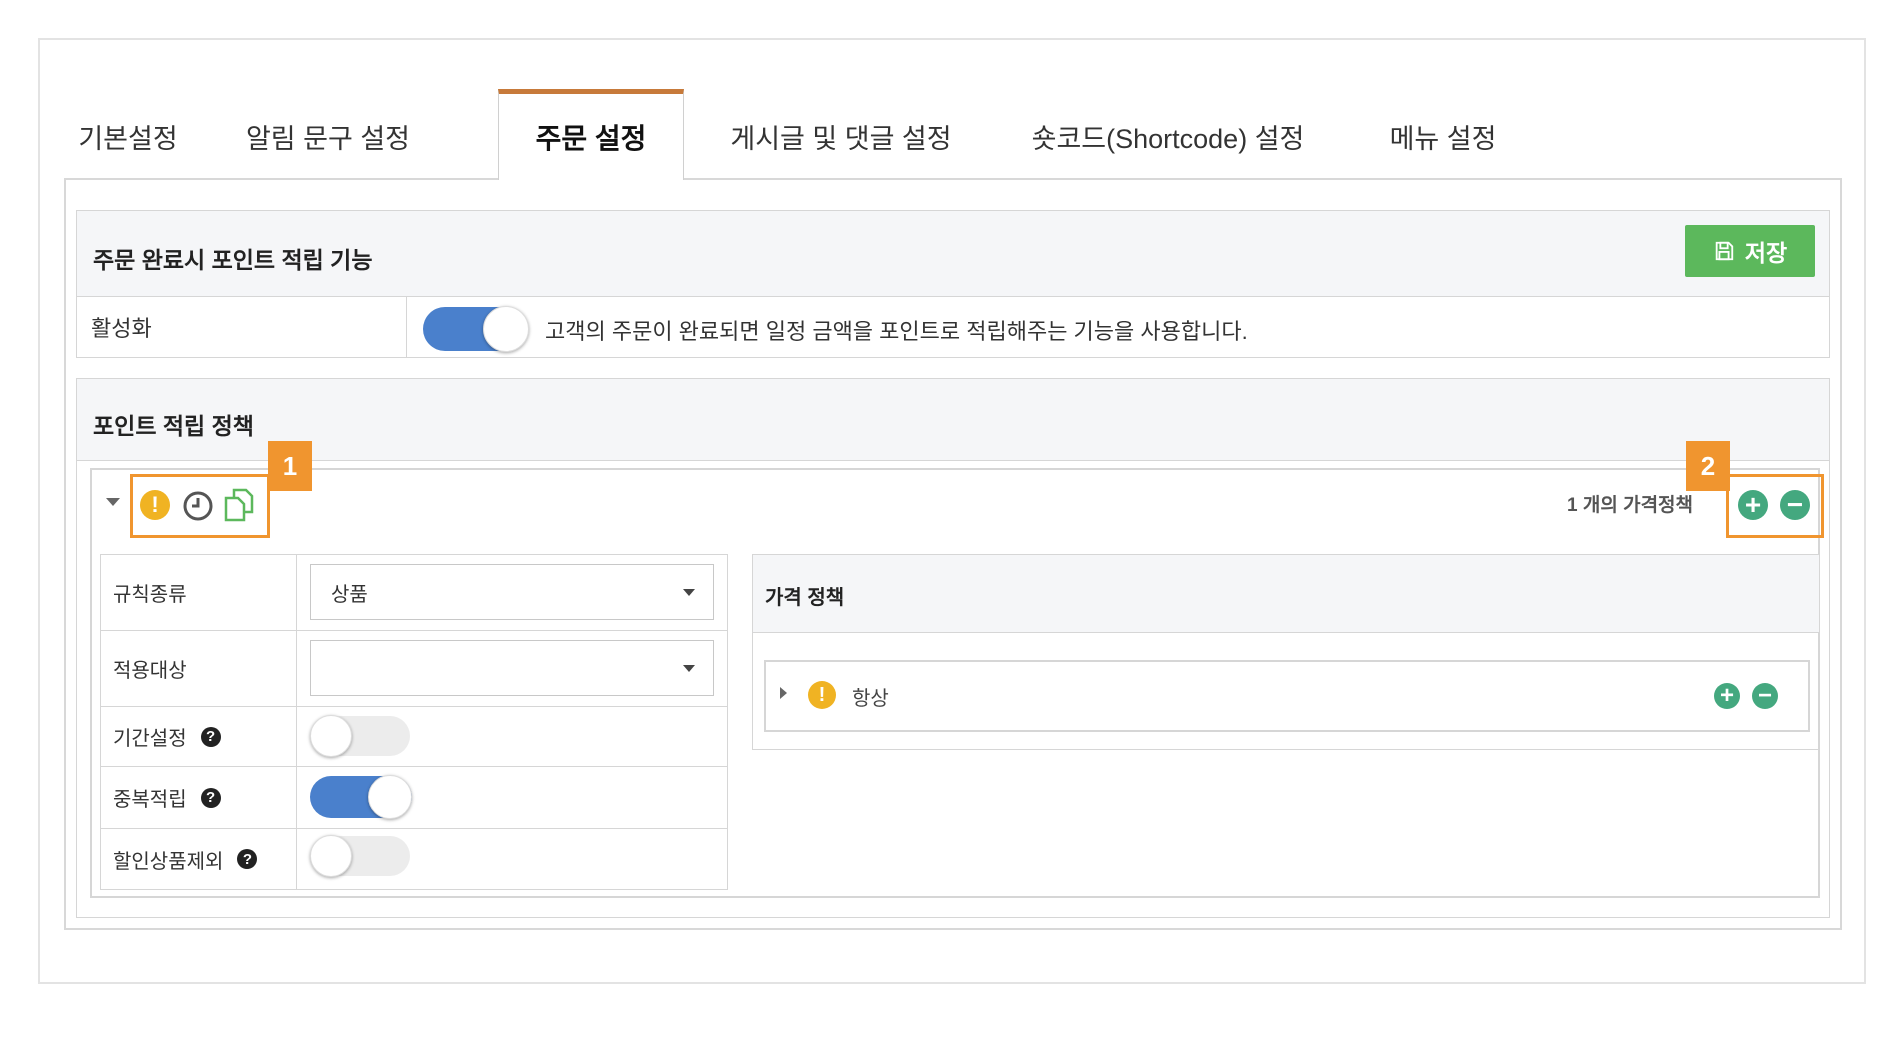  Describe the element at coordinates (414, 737) in the screenshot. I see `period-row: 기간설정 ?` at that location.